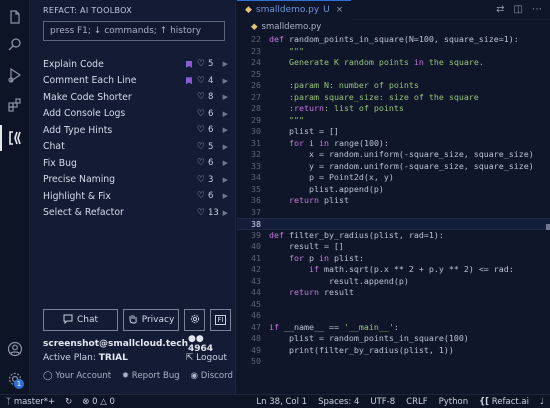 The image size is (550, 408). What do you see at coordinates (15, 349) in the screenshot?
I see `account-icon` at bounding box center [15, 349].